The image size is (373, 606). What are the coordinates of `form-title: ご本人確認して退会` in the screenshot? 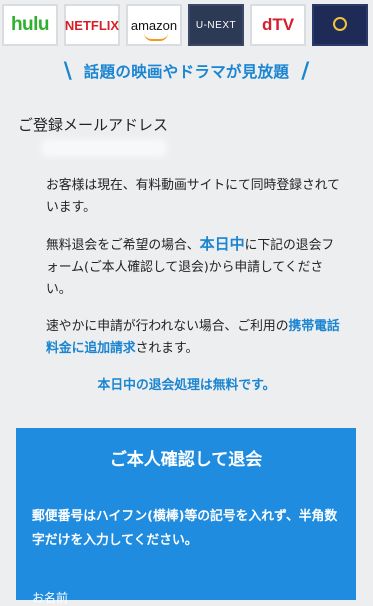 It's located at (186, 460).